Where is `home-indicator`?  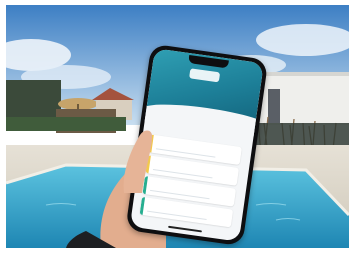 home-indicator is located at coordinates (185, 229).